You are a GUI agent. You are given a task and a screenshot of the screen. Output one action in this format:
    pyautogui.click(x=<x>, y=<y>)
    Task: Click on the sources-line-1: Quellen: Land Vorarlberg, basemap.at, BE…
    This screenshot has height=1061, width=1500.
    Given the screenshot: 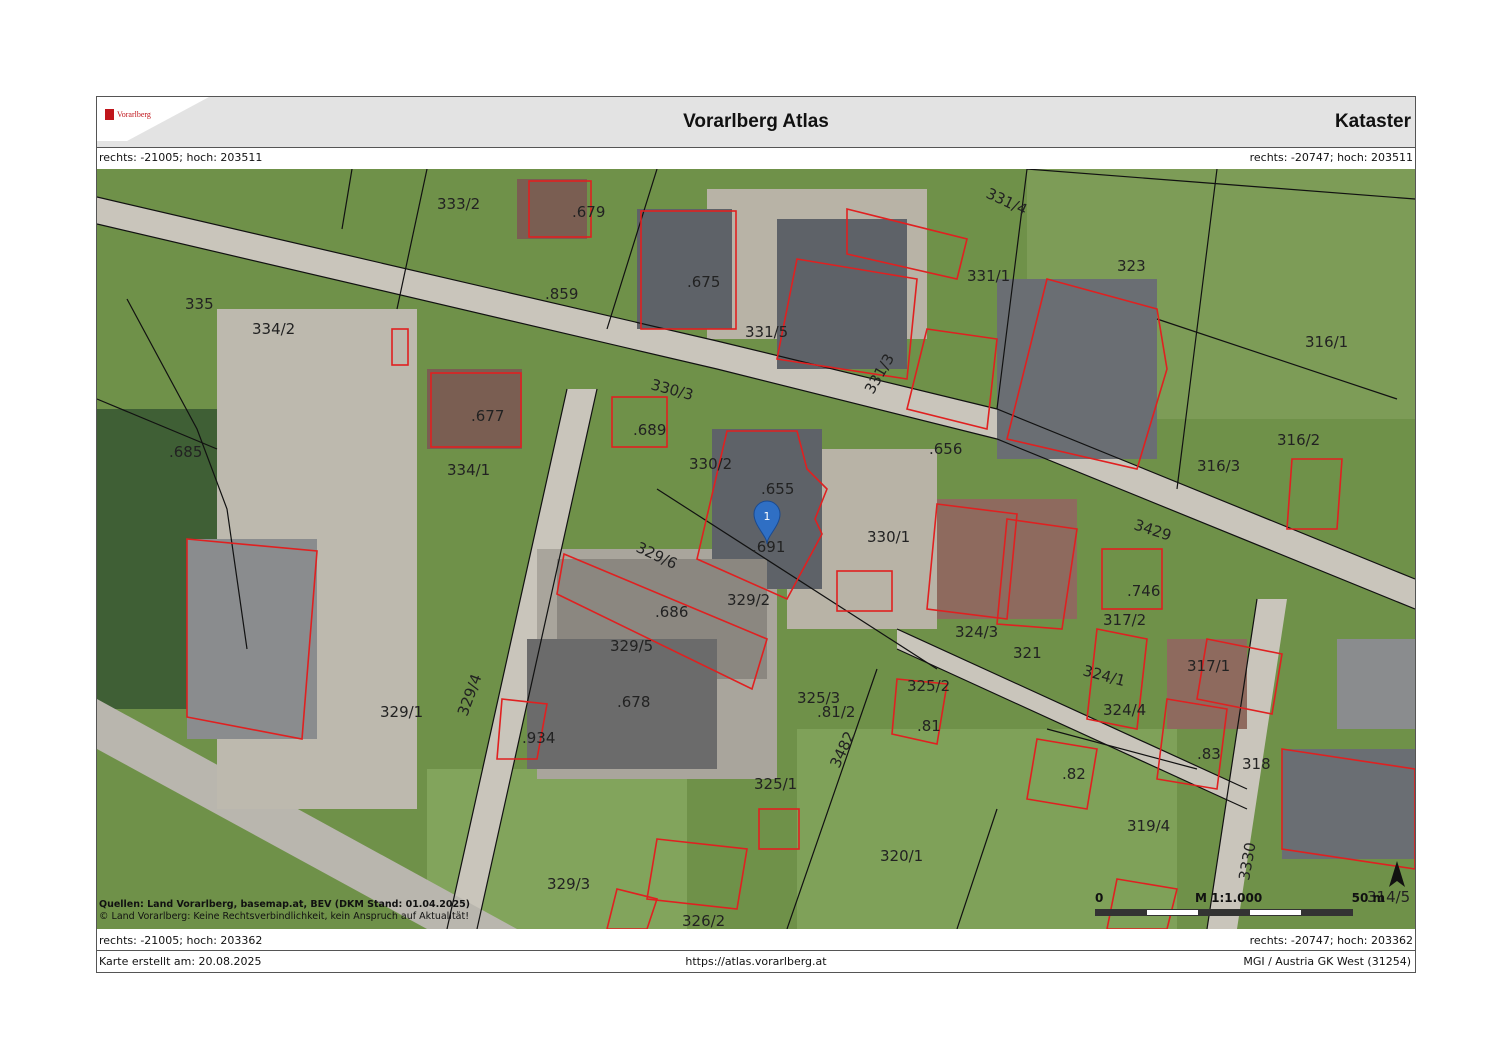 What is the action you would take?
    pyautogui.click(x=285, y=904)
    